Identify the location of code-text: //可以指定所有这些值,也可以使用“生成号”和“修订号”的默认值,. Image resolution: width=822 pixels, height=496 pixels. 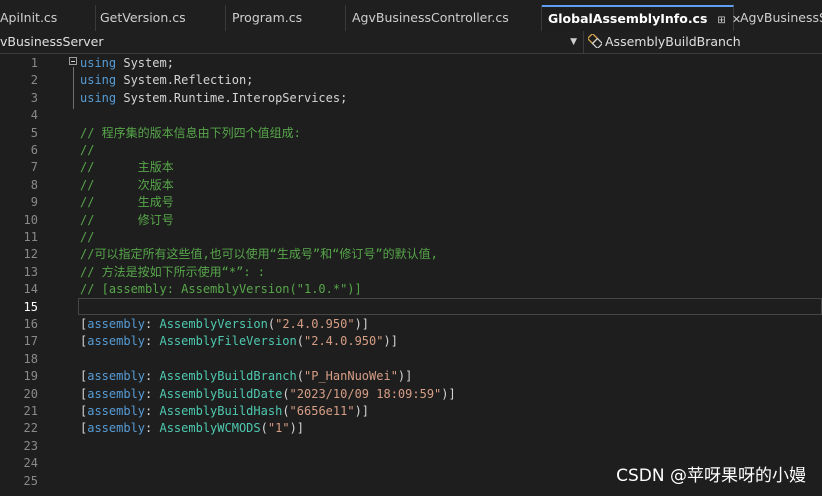
(259, 254).